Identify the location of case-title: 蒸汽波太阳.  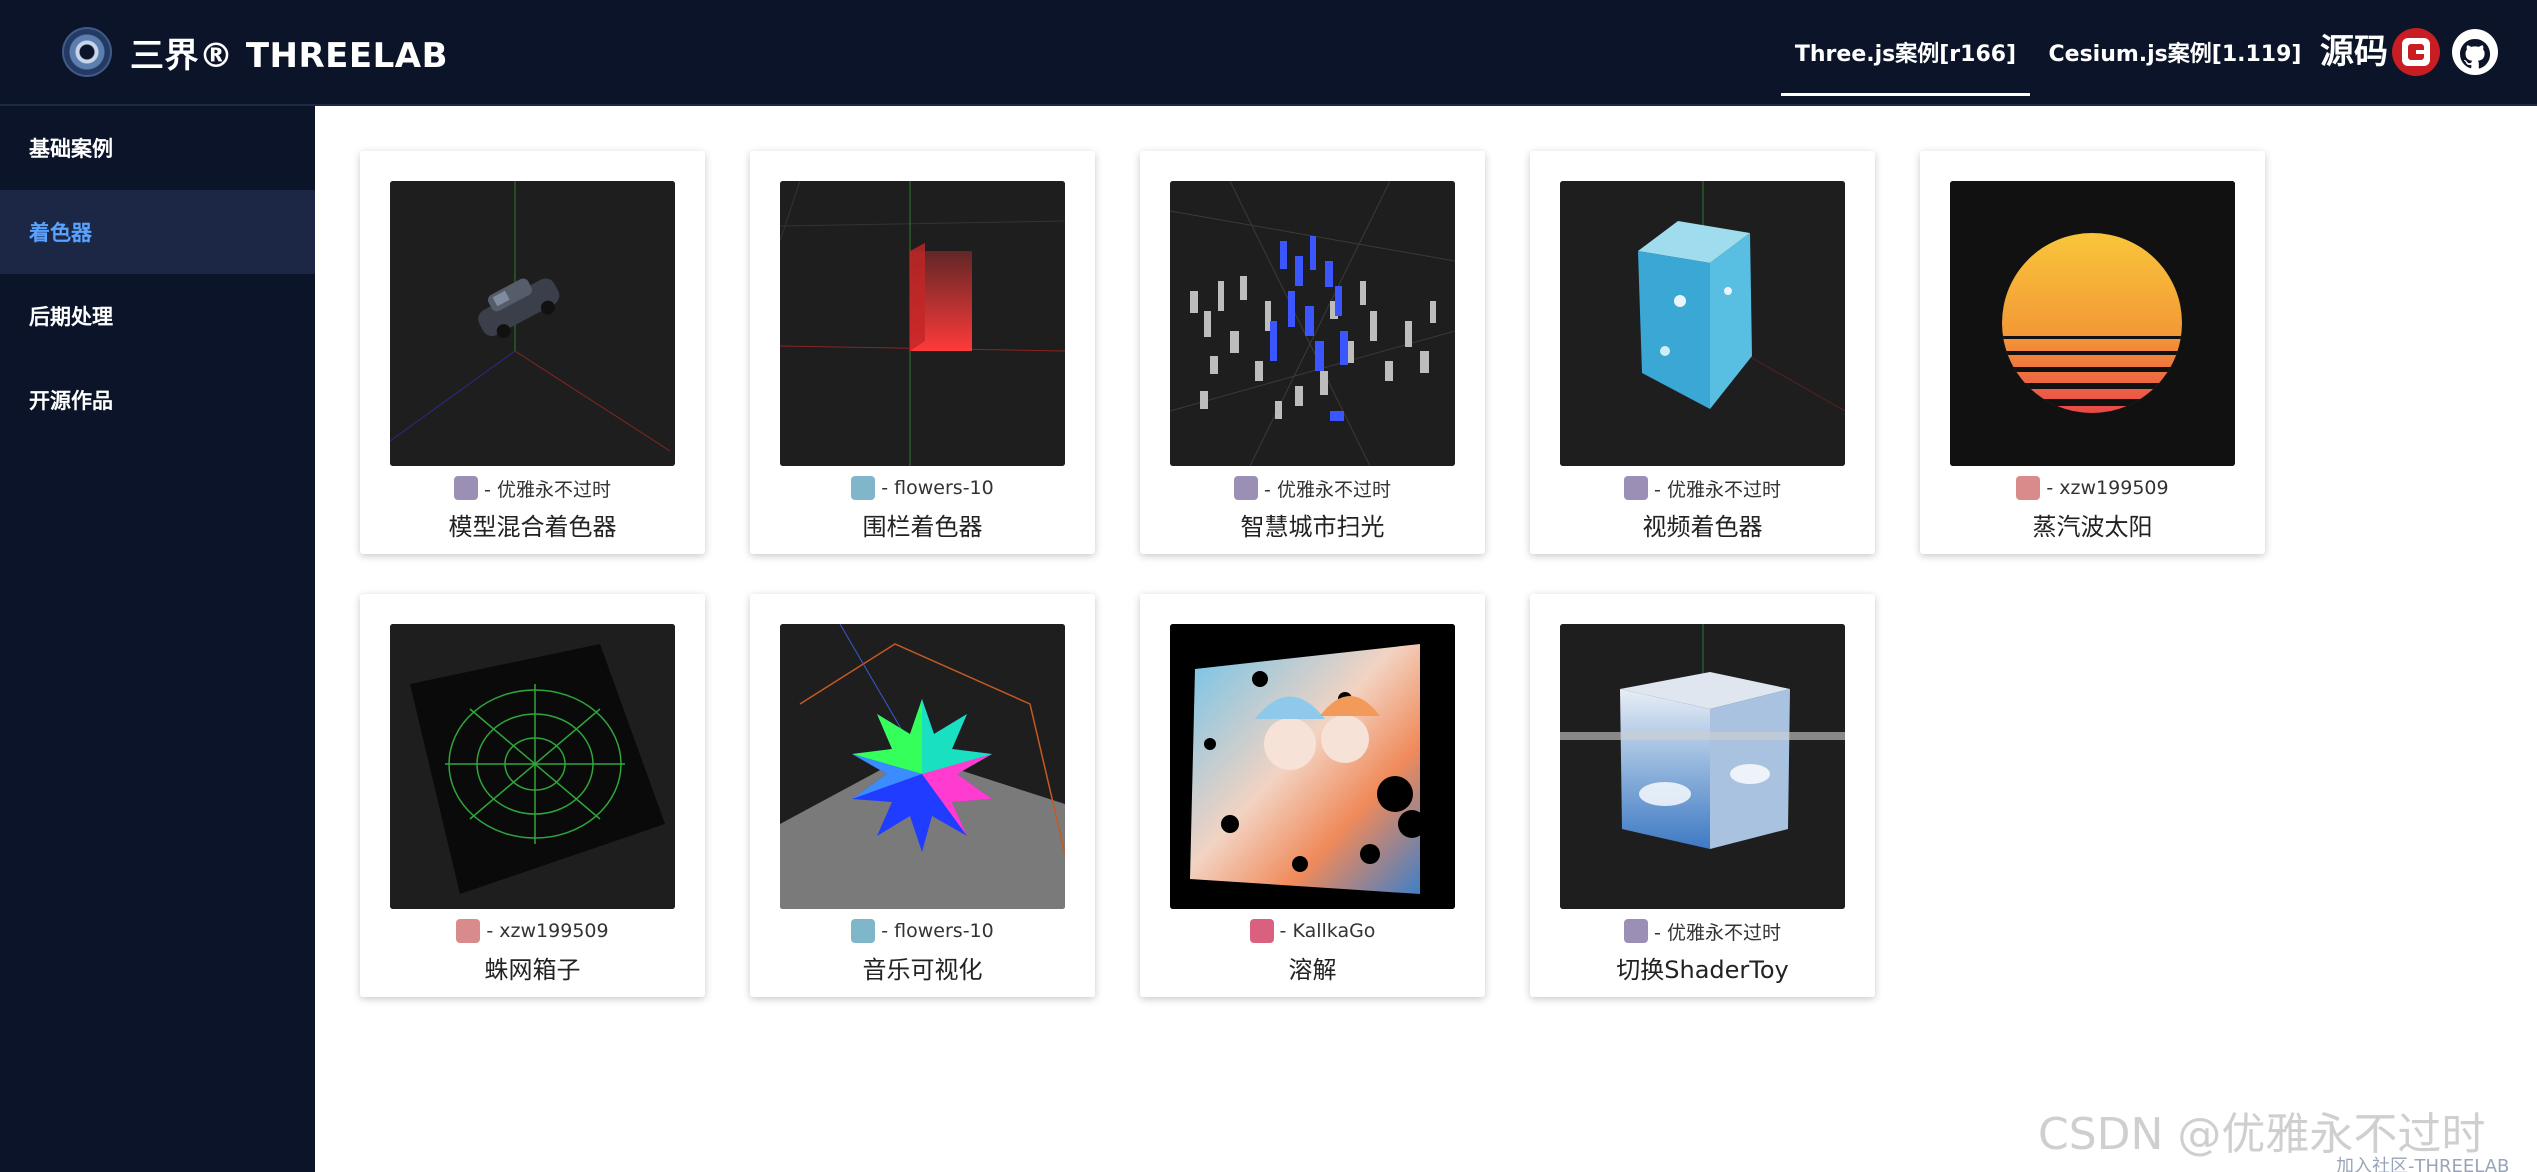
(2092, 524).